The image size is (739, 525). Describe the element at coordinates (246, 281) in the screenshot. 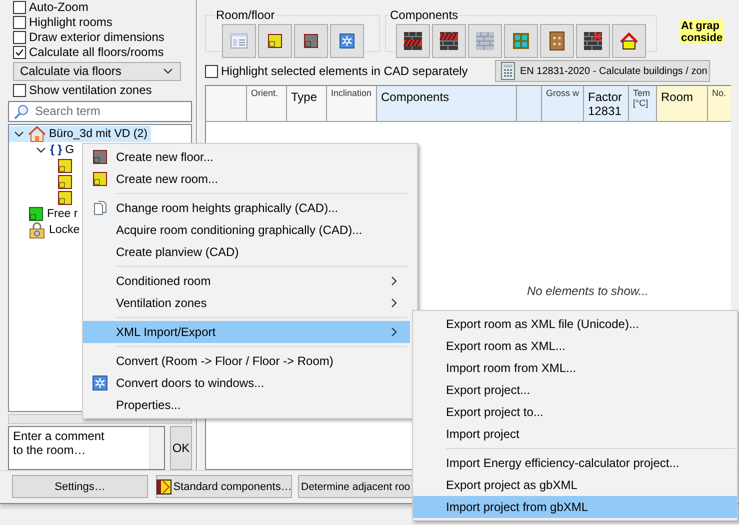

I see `menu-item: Conditioned room` at that location.